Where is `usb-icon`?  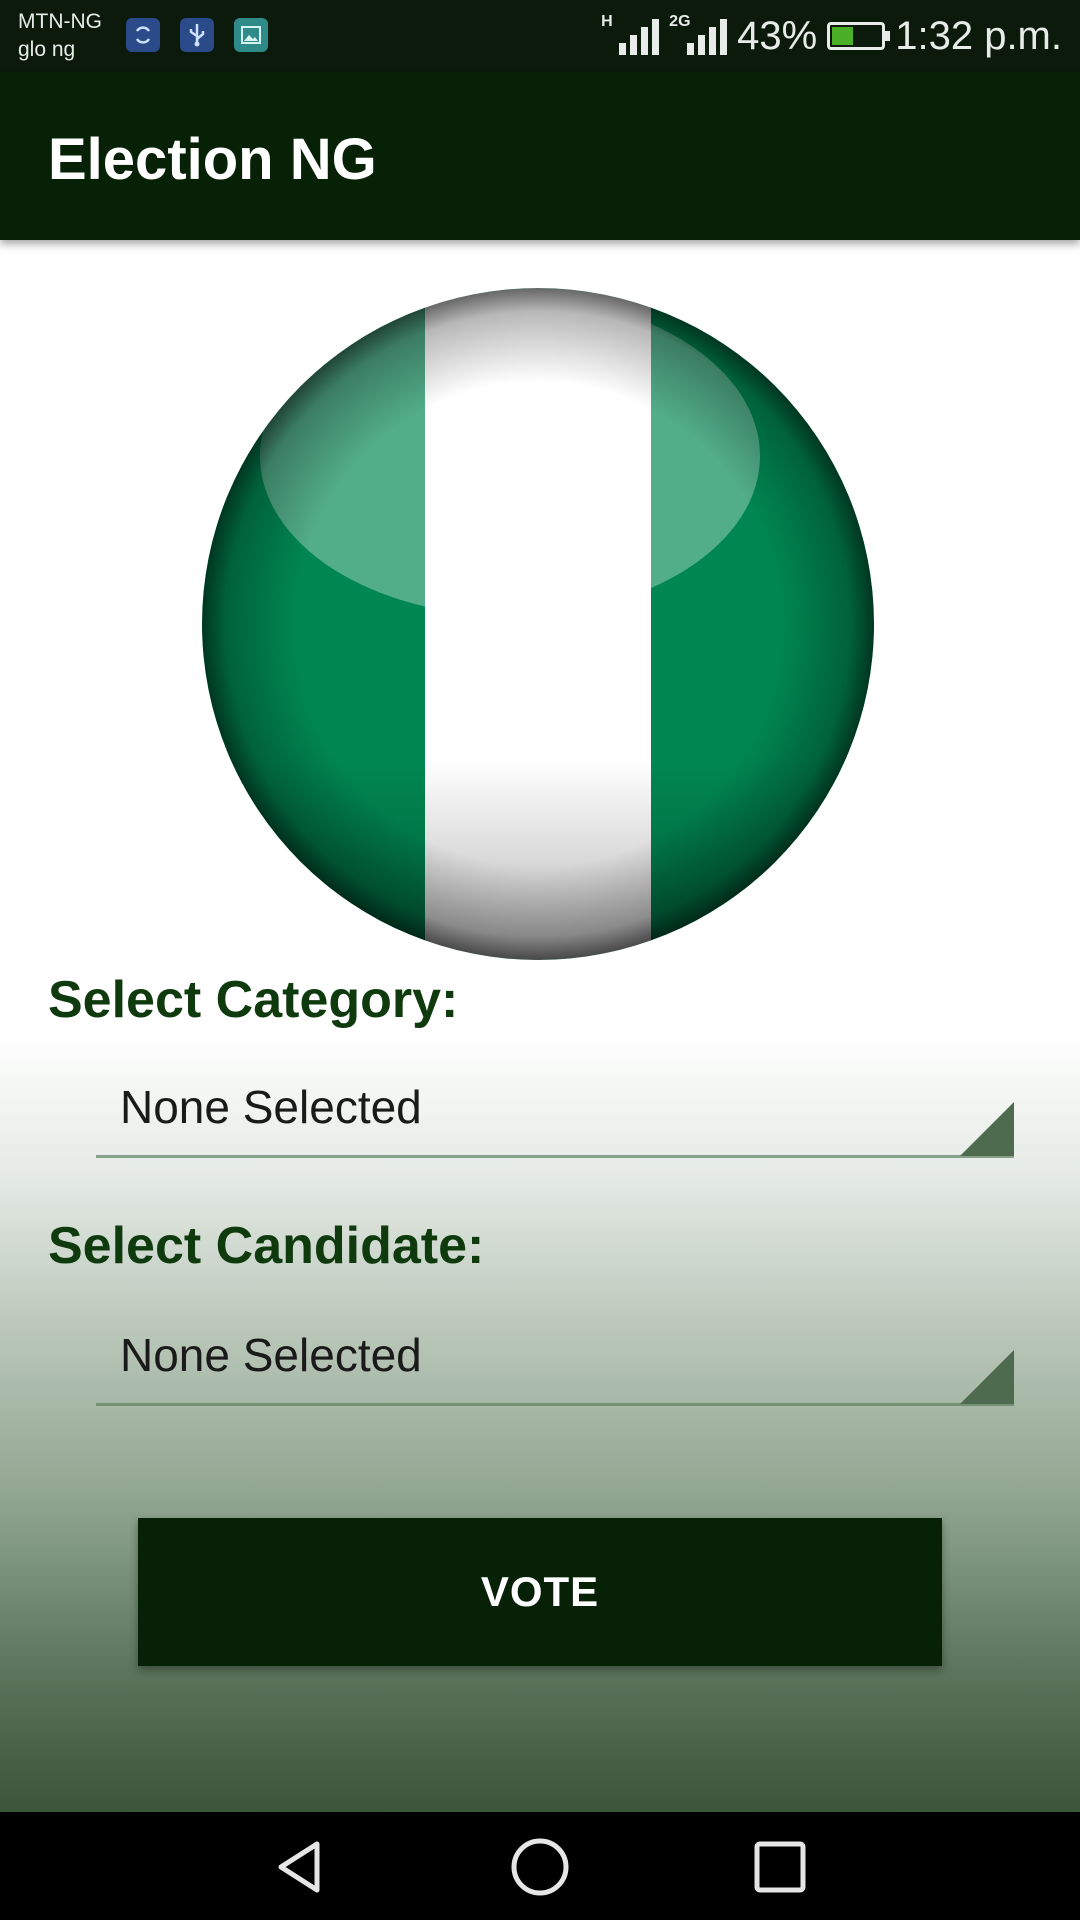 usb-icon is located at coordinates (197, 35).